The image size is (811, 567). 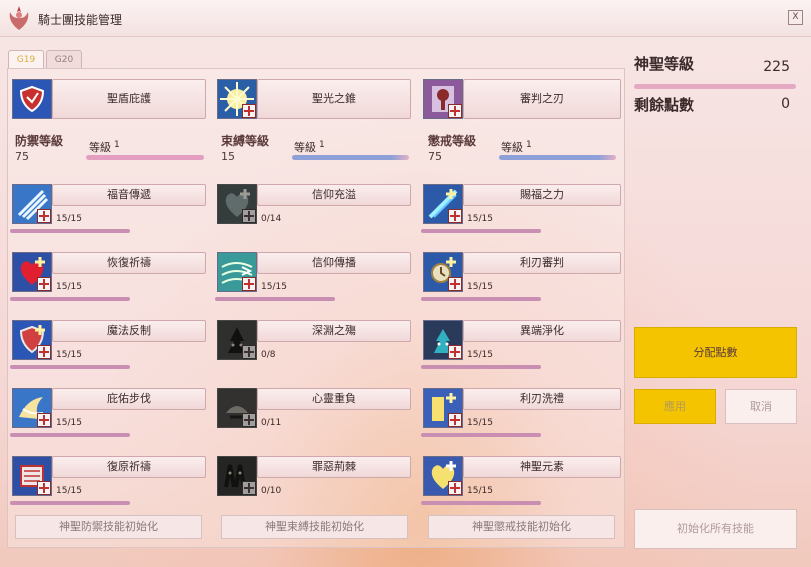 What do you see at coordinates (70, 503) in the screenshot?
I see `skill-restore-prayer-bar` at bounding box center [70, 503].